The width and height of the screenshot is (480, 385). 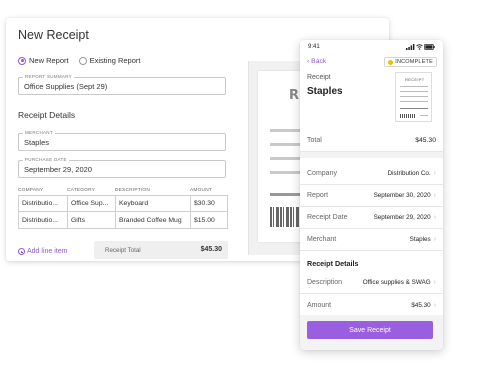 What do you see at coordinates (319, 305) in the screenshot?
I see `row-label: Amount` at bounding box center [319, 305].